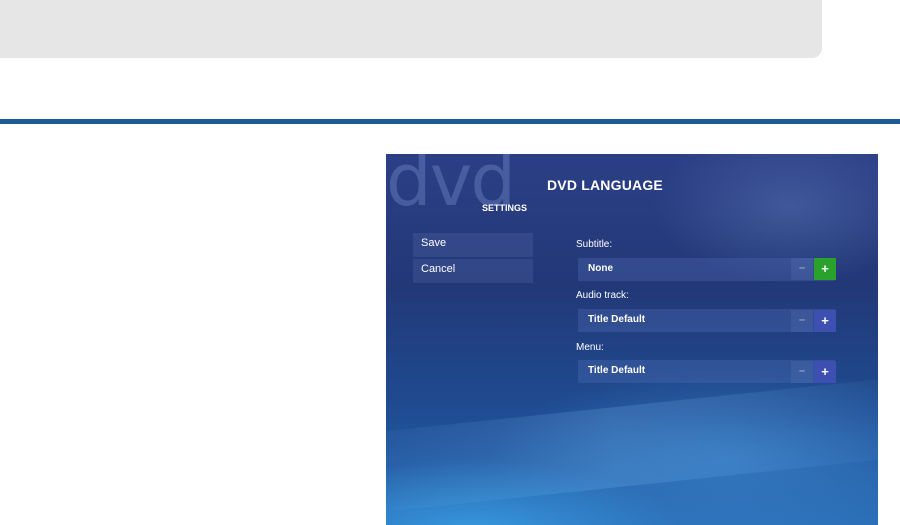 The width and height of the screenshot is (900, 525). I want to click on menu-label: Menu:, so click(590, 347).